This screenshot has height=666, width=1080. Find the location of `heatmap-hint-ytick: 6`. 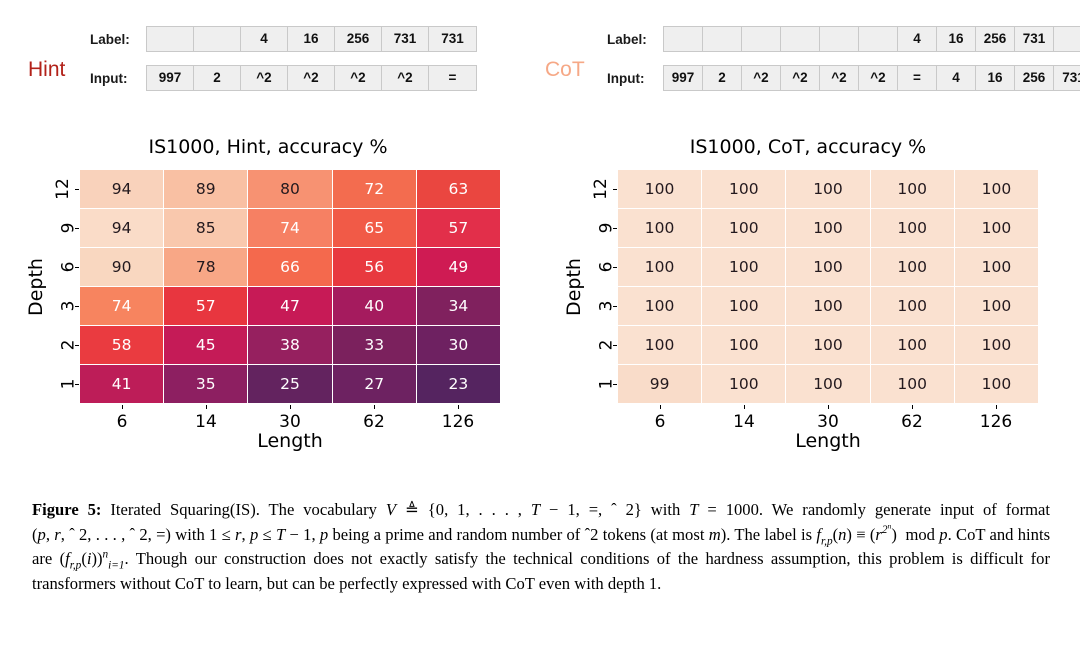

heatmap-hint-ytick: 6 is located at coordinates (63, 267).